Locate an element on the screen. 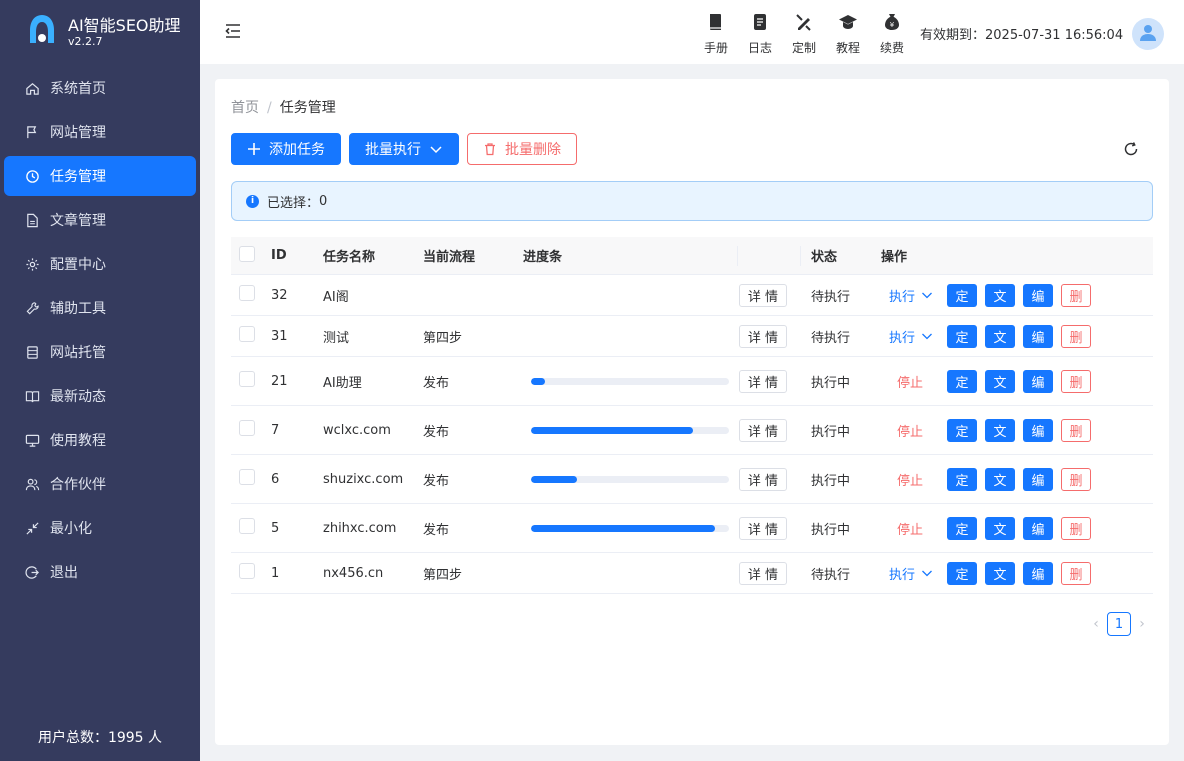 This screenshot has width=1184, height=761. sidebar-item-7: 最新动态 is located at coordinates (100, 396).